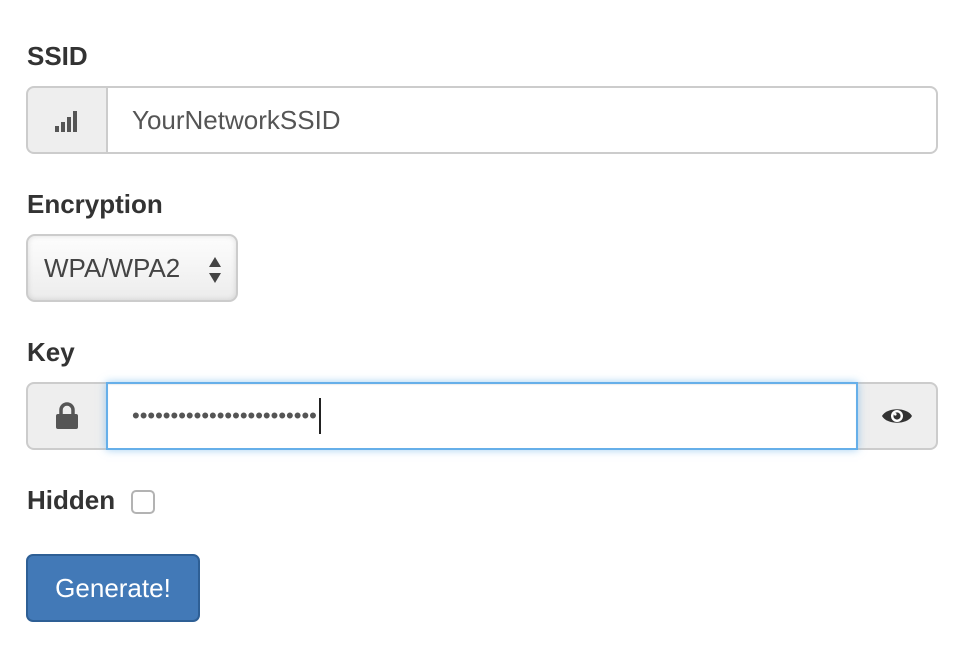 The height and width of the screenshot is (648, 960). What do you see at coordinates (522, 120) in the screenshot?
I see `ssid-input` at bounding box center [522, 120].